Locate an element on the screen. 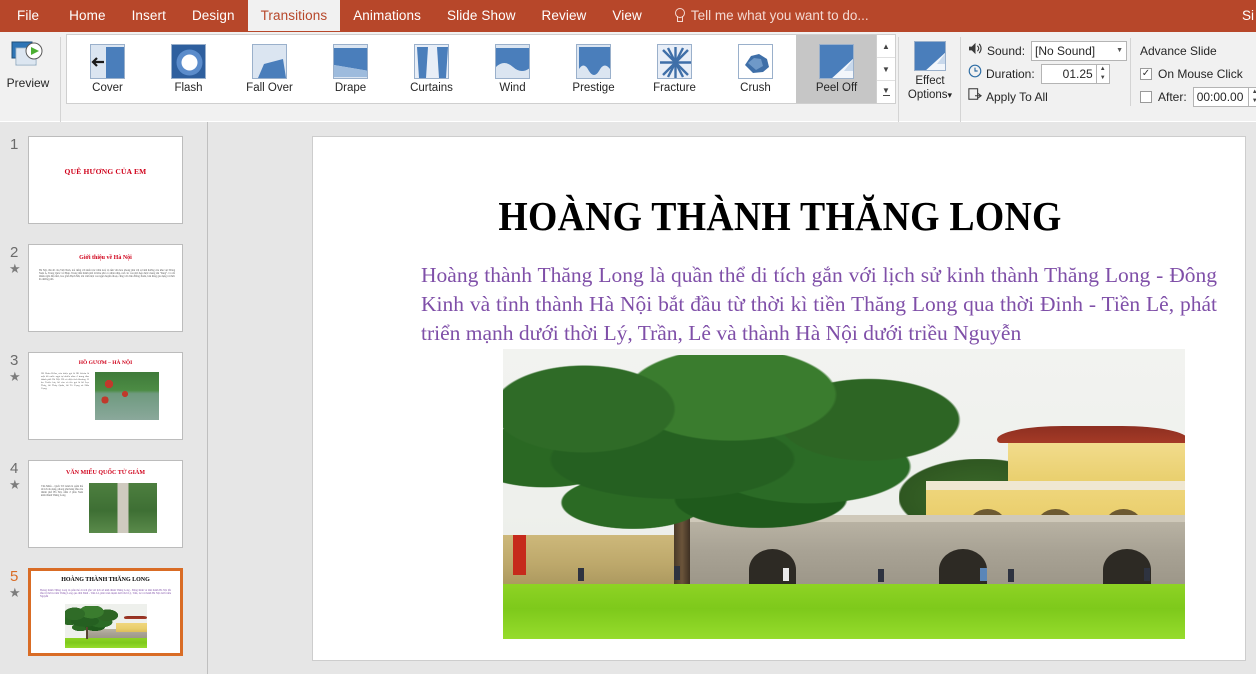  effect-options-dropdown-arrow: ▾ is located at coordinates (950, 95).